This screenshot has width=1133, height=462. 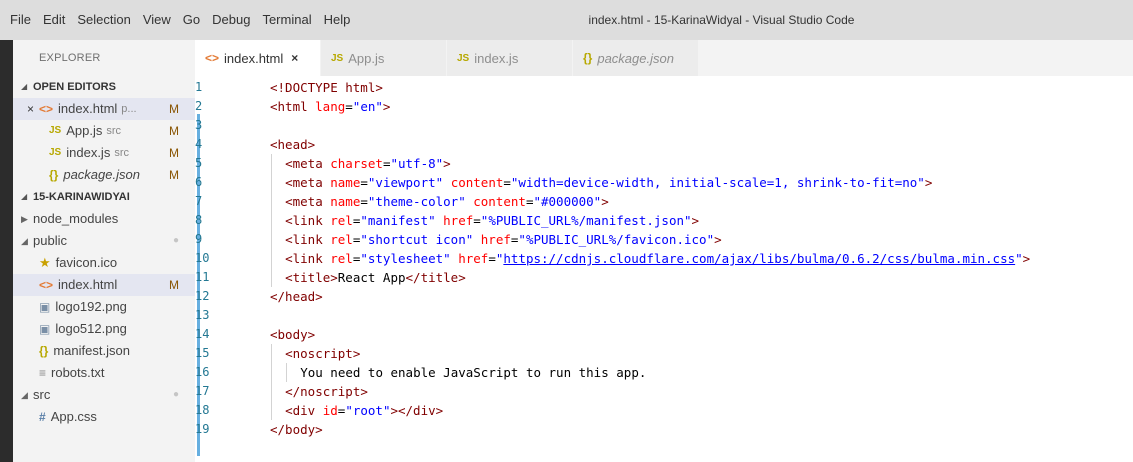 I want to click on code-token: <!DOCTYPE html>, so click(x=326, y=87).